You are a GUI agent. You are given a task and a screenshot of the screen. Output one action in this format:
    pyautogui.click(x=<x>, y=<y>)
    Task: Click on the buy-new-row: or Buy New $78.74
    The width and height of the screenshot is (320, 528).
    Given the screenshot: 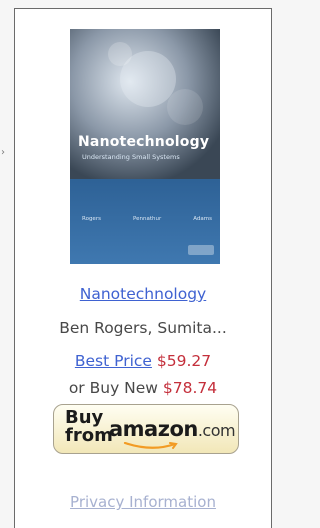 What is the action you would take?
    pyautogui.click(x=143, y=388)
    